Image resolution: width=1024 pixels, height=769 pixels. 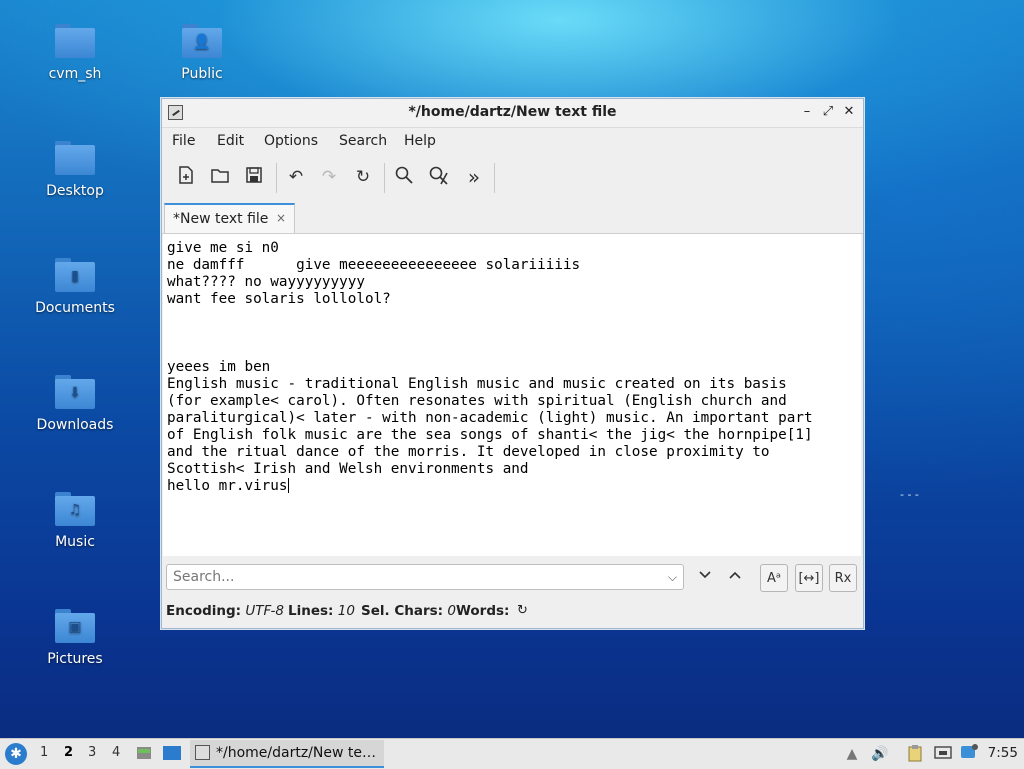 What do you see at coordinates (943, 754) in the screenshot?
I see `network-icon` at bounding box center [943, 754].